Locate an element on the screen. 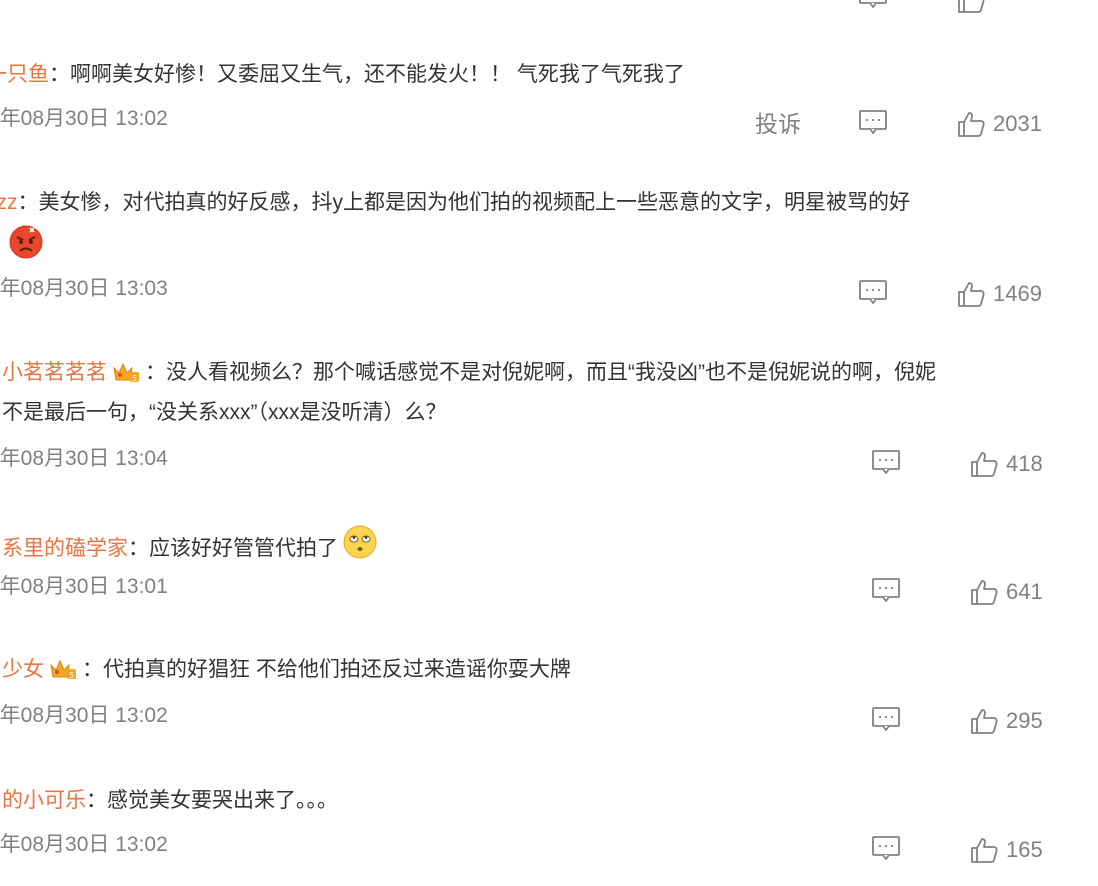  like-button: 295 is located at coordinates (1006, 721).